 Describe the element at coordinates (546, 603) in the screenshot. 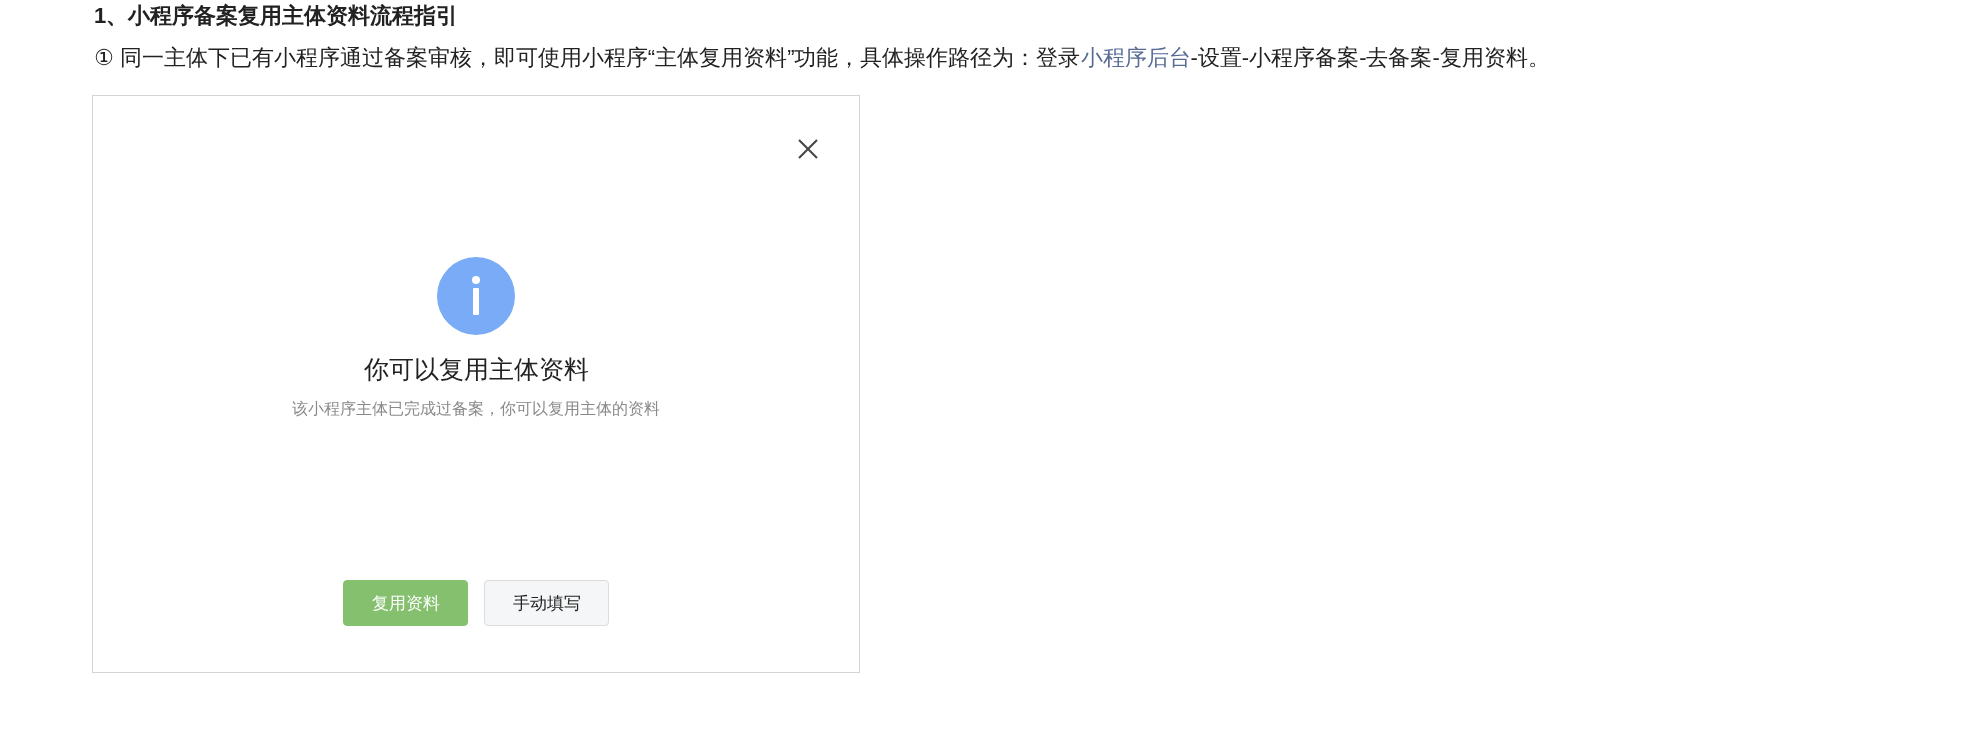

I see `manual-fill-button: 手动填写` at that location.